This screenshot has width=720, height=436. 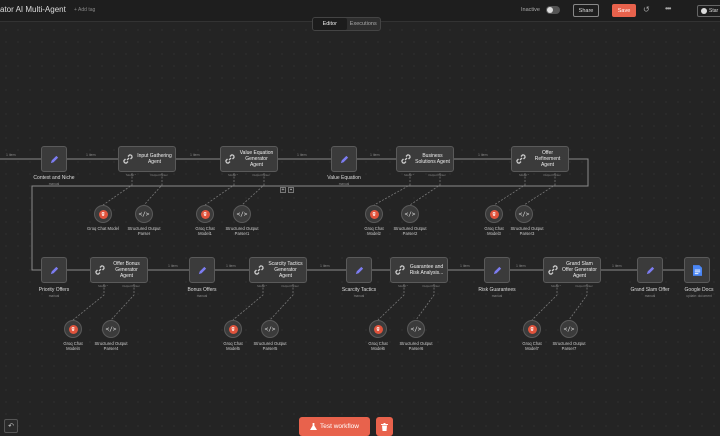 What do you see at coordinates (84, 10) in the screenshot?
I see `add-tag-link: + Add tag` at bounding box center [84, 10].